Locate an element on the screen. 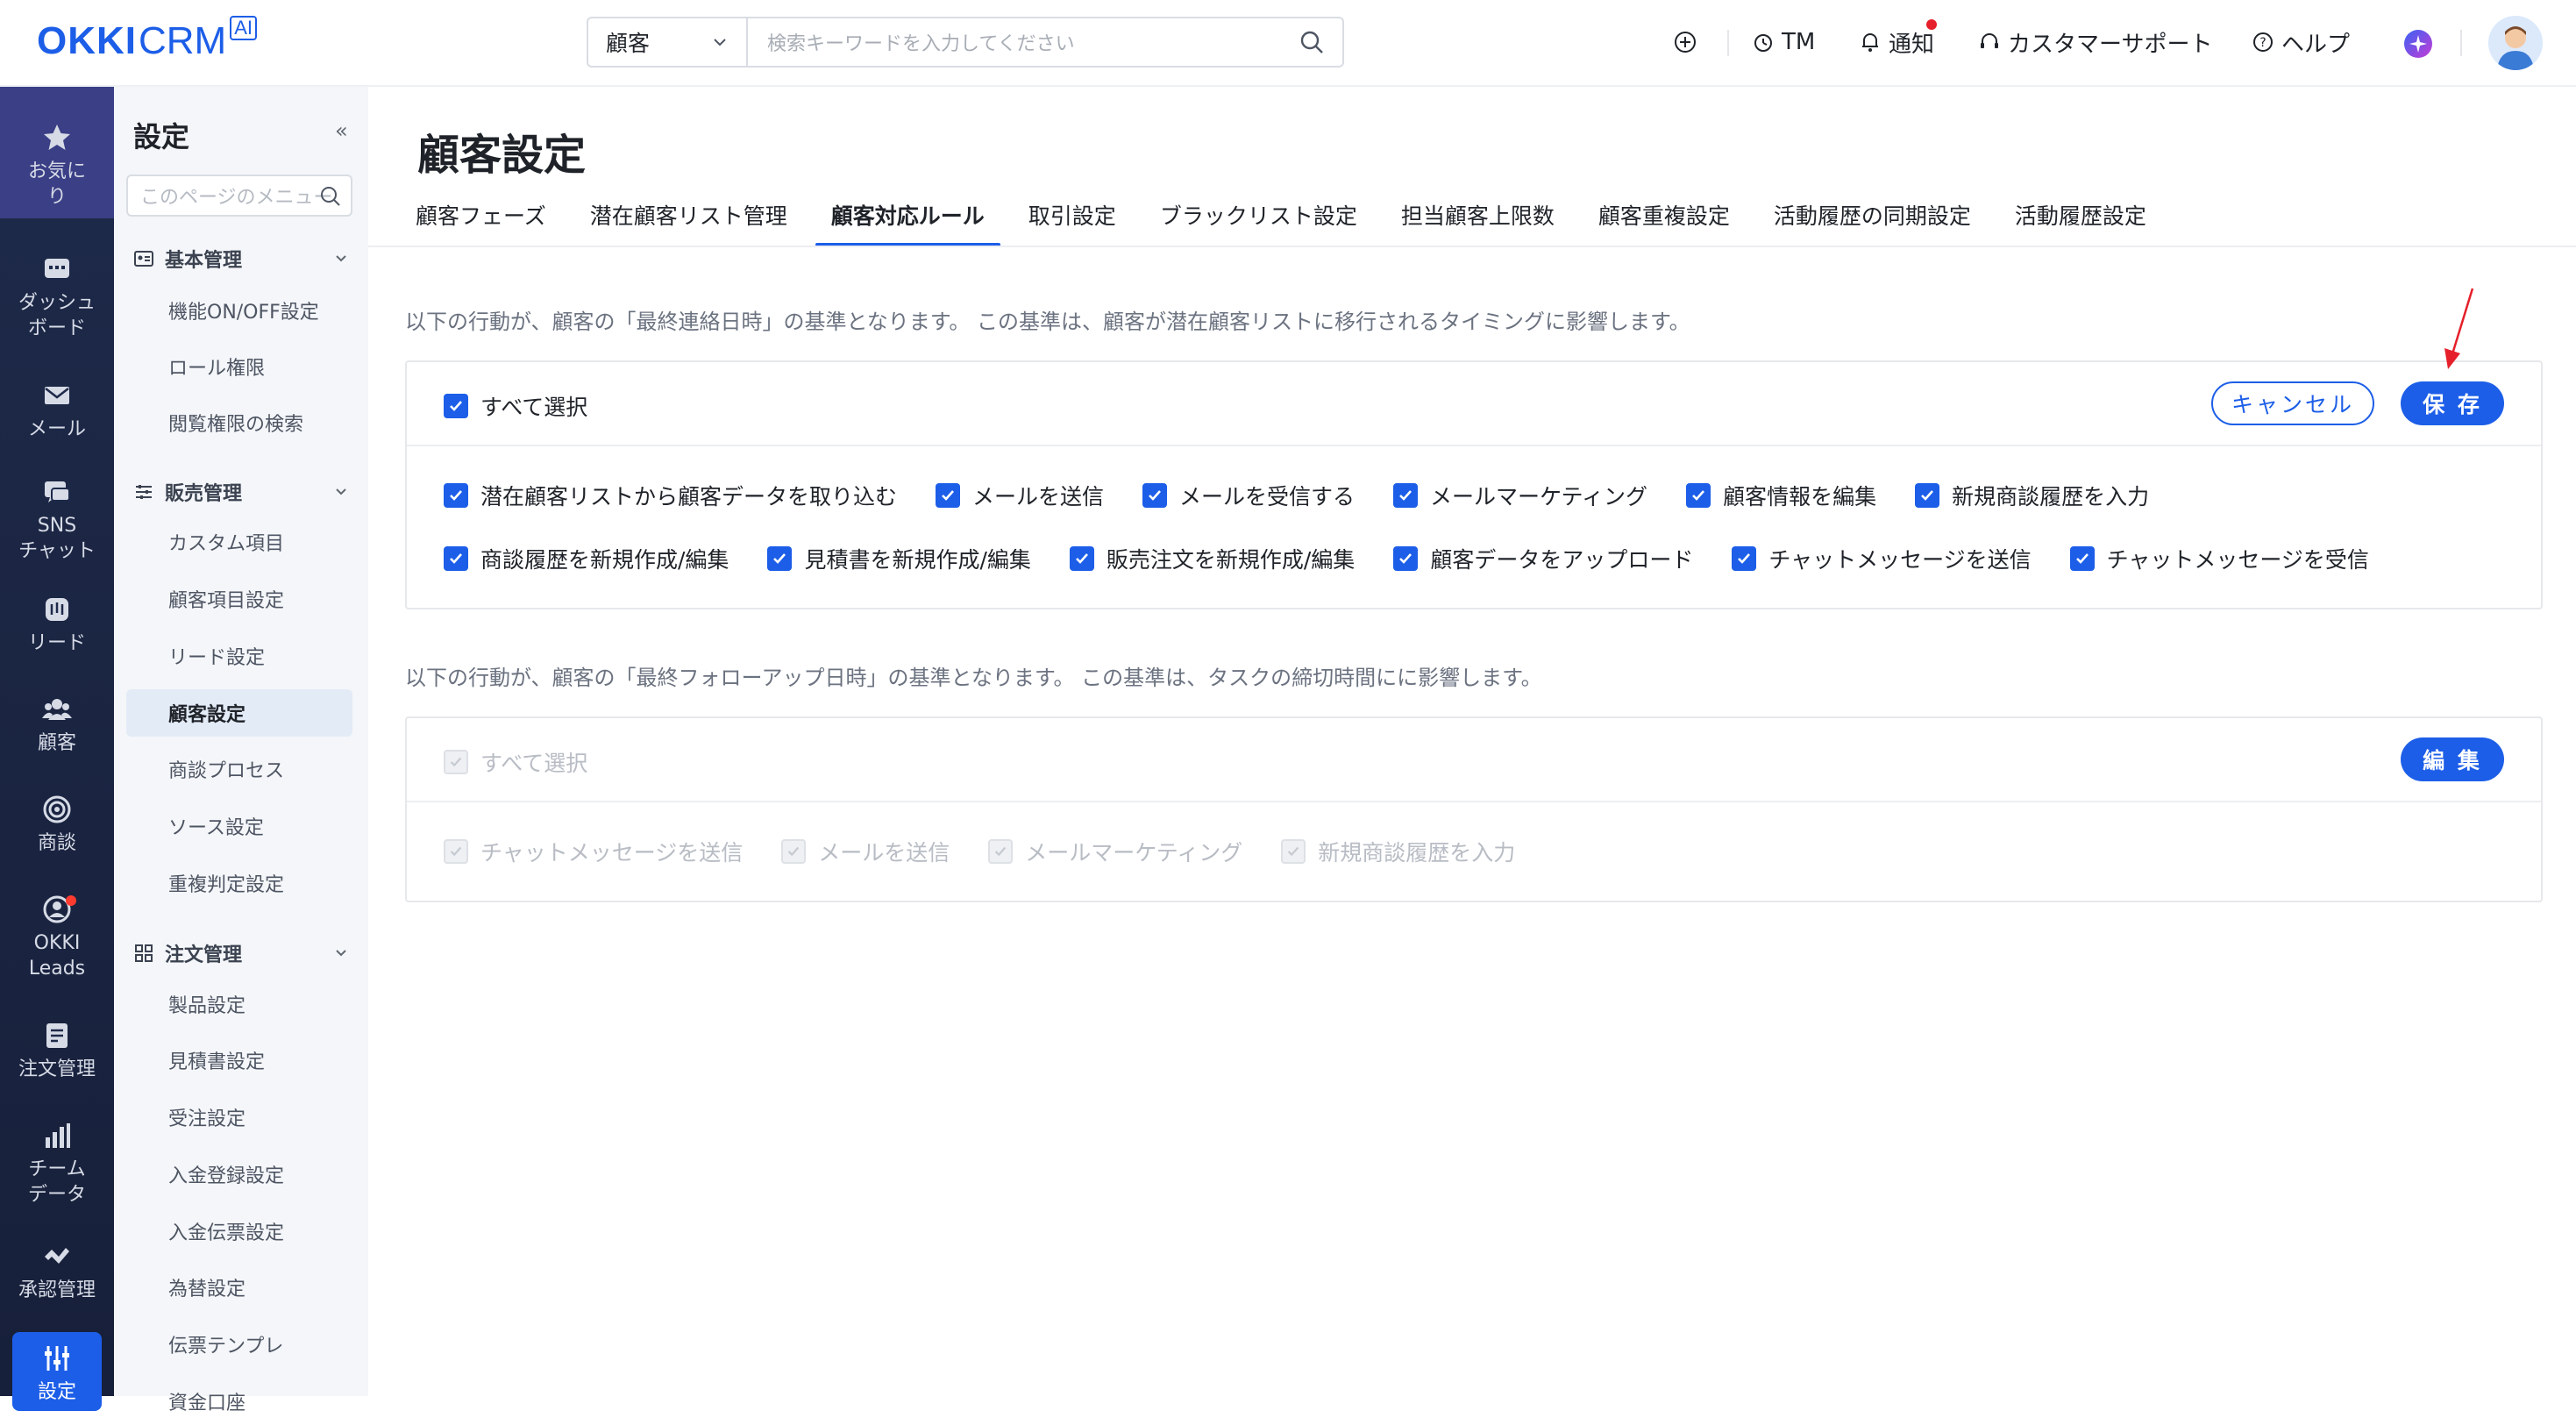  group-order-management: 注文管理 is located at coordinates (241, 953).